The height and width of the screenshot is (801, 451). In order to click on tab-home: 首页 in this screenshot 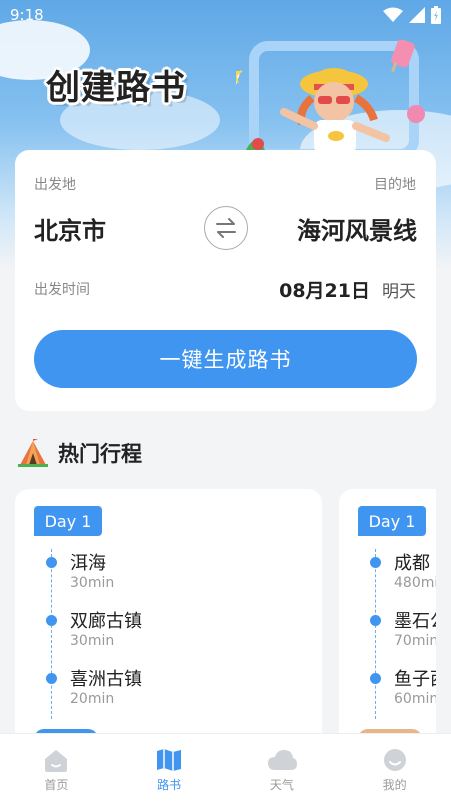, I will do `click(56, 767)`.